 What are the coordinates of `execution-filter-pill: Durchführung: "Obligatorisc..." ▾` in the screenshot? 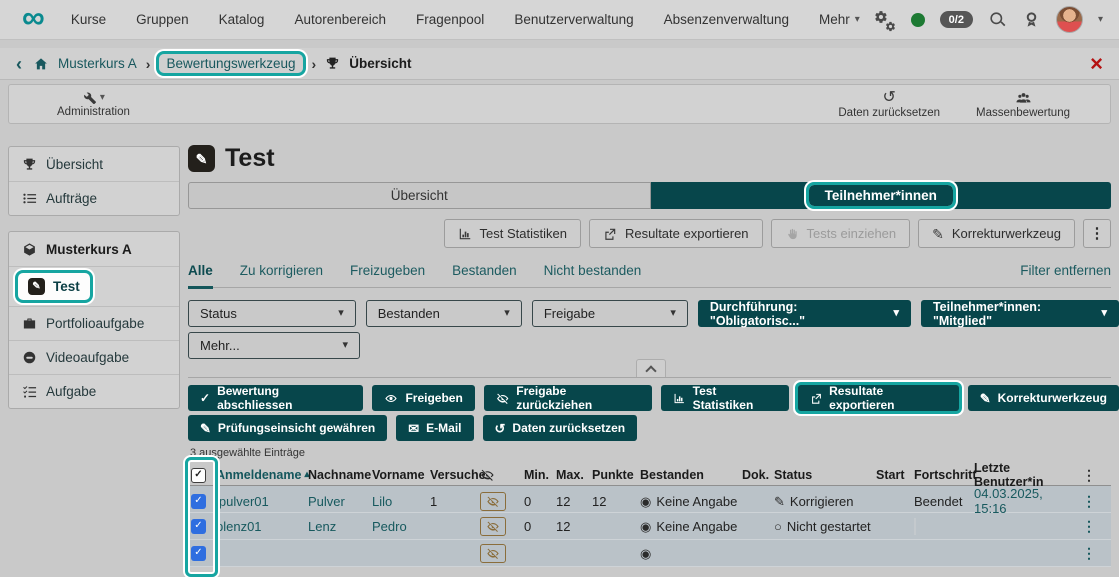 It's located at (804, 314).